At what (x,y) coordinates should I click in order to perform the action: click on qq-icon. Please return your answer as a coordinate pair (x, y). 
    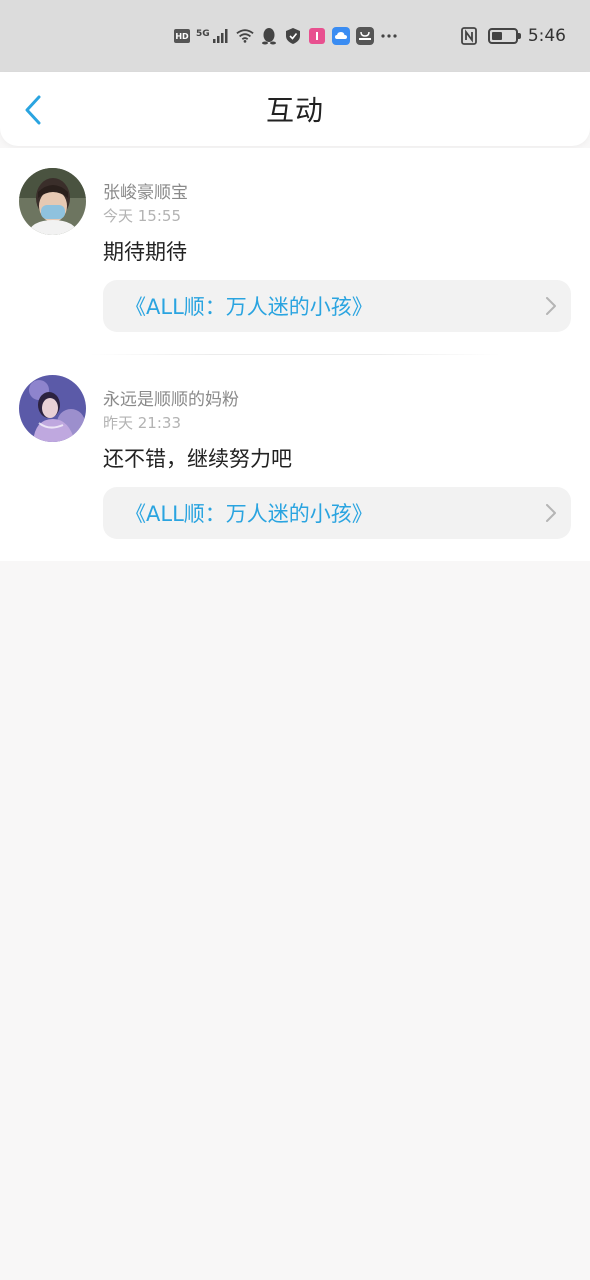
    Looking at the image, I should click on (269, 36).